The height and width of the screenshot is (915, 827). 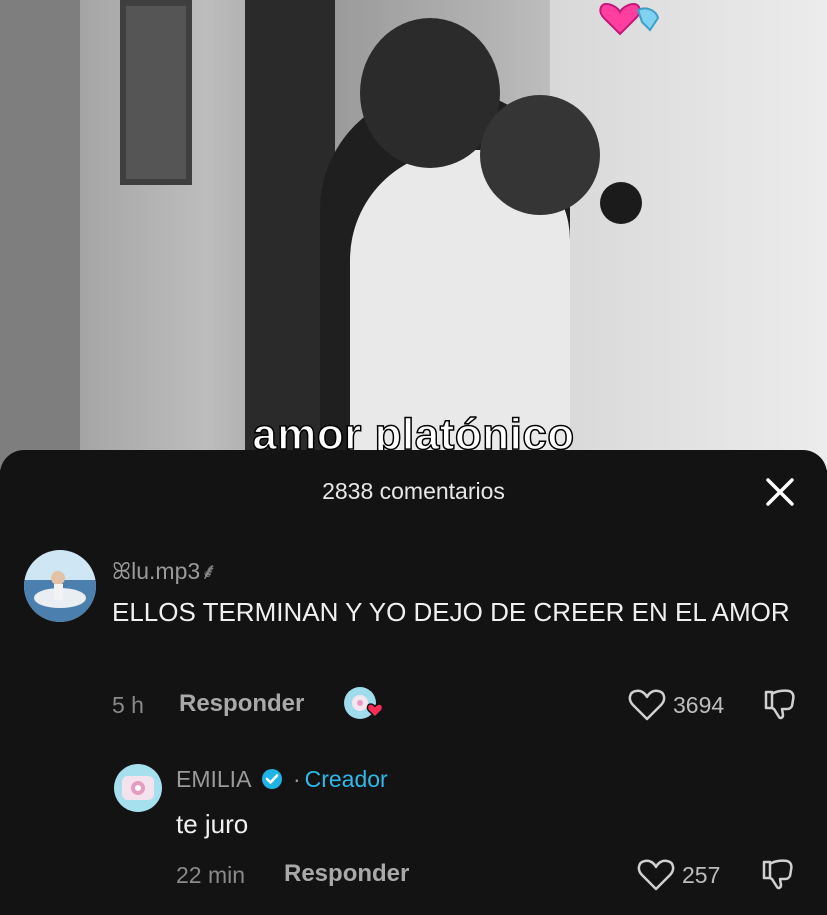 I want to click on comment-username: ꕤlu.mp3⸙, so click(x=164, y=570).